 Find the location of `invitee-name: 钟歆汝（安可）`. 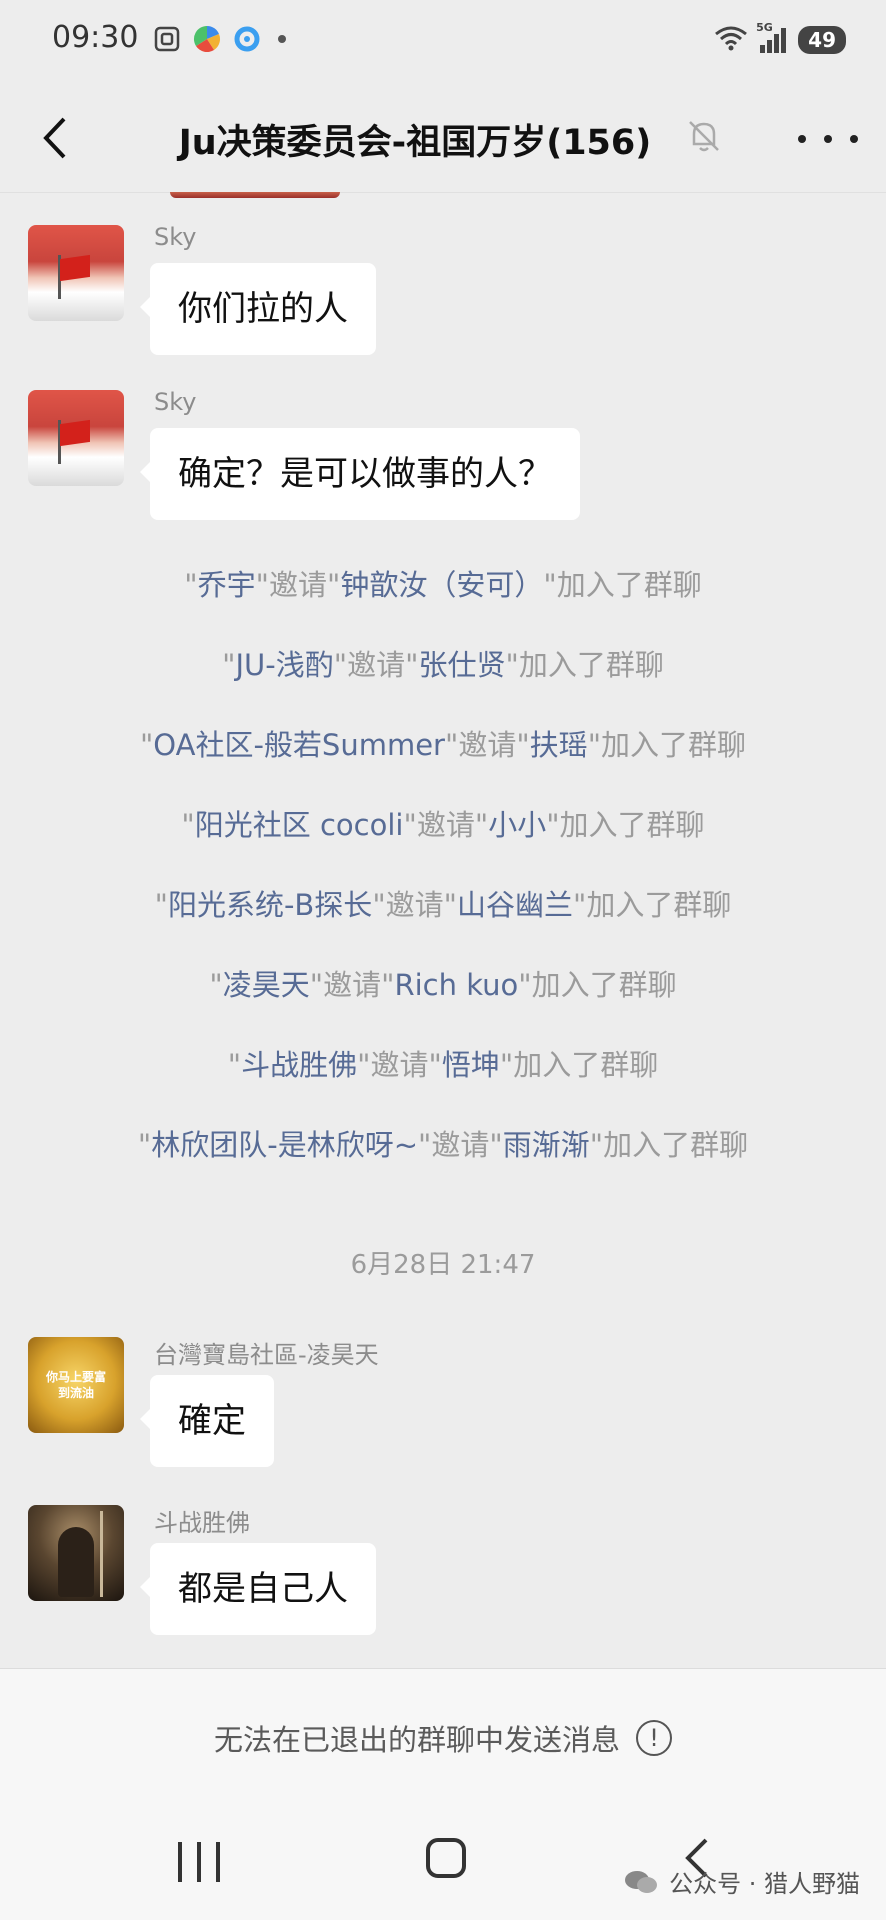

invitee-name: 钟歆汝（安可） is located at coordinates (441, 585).